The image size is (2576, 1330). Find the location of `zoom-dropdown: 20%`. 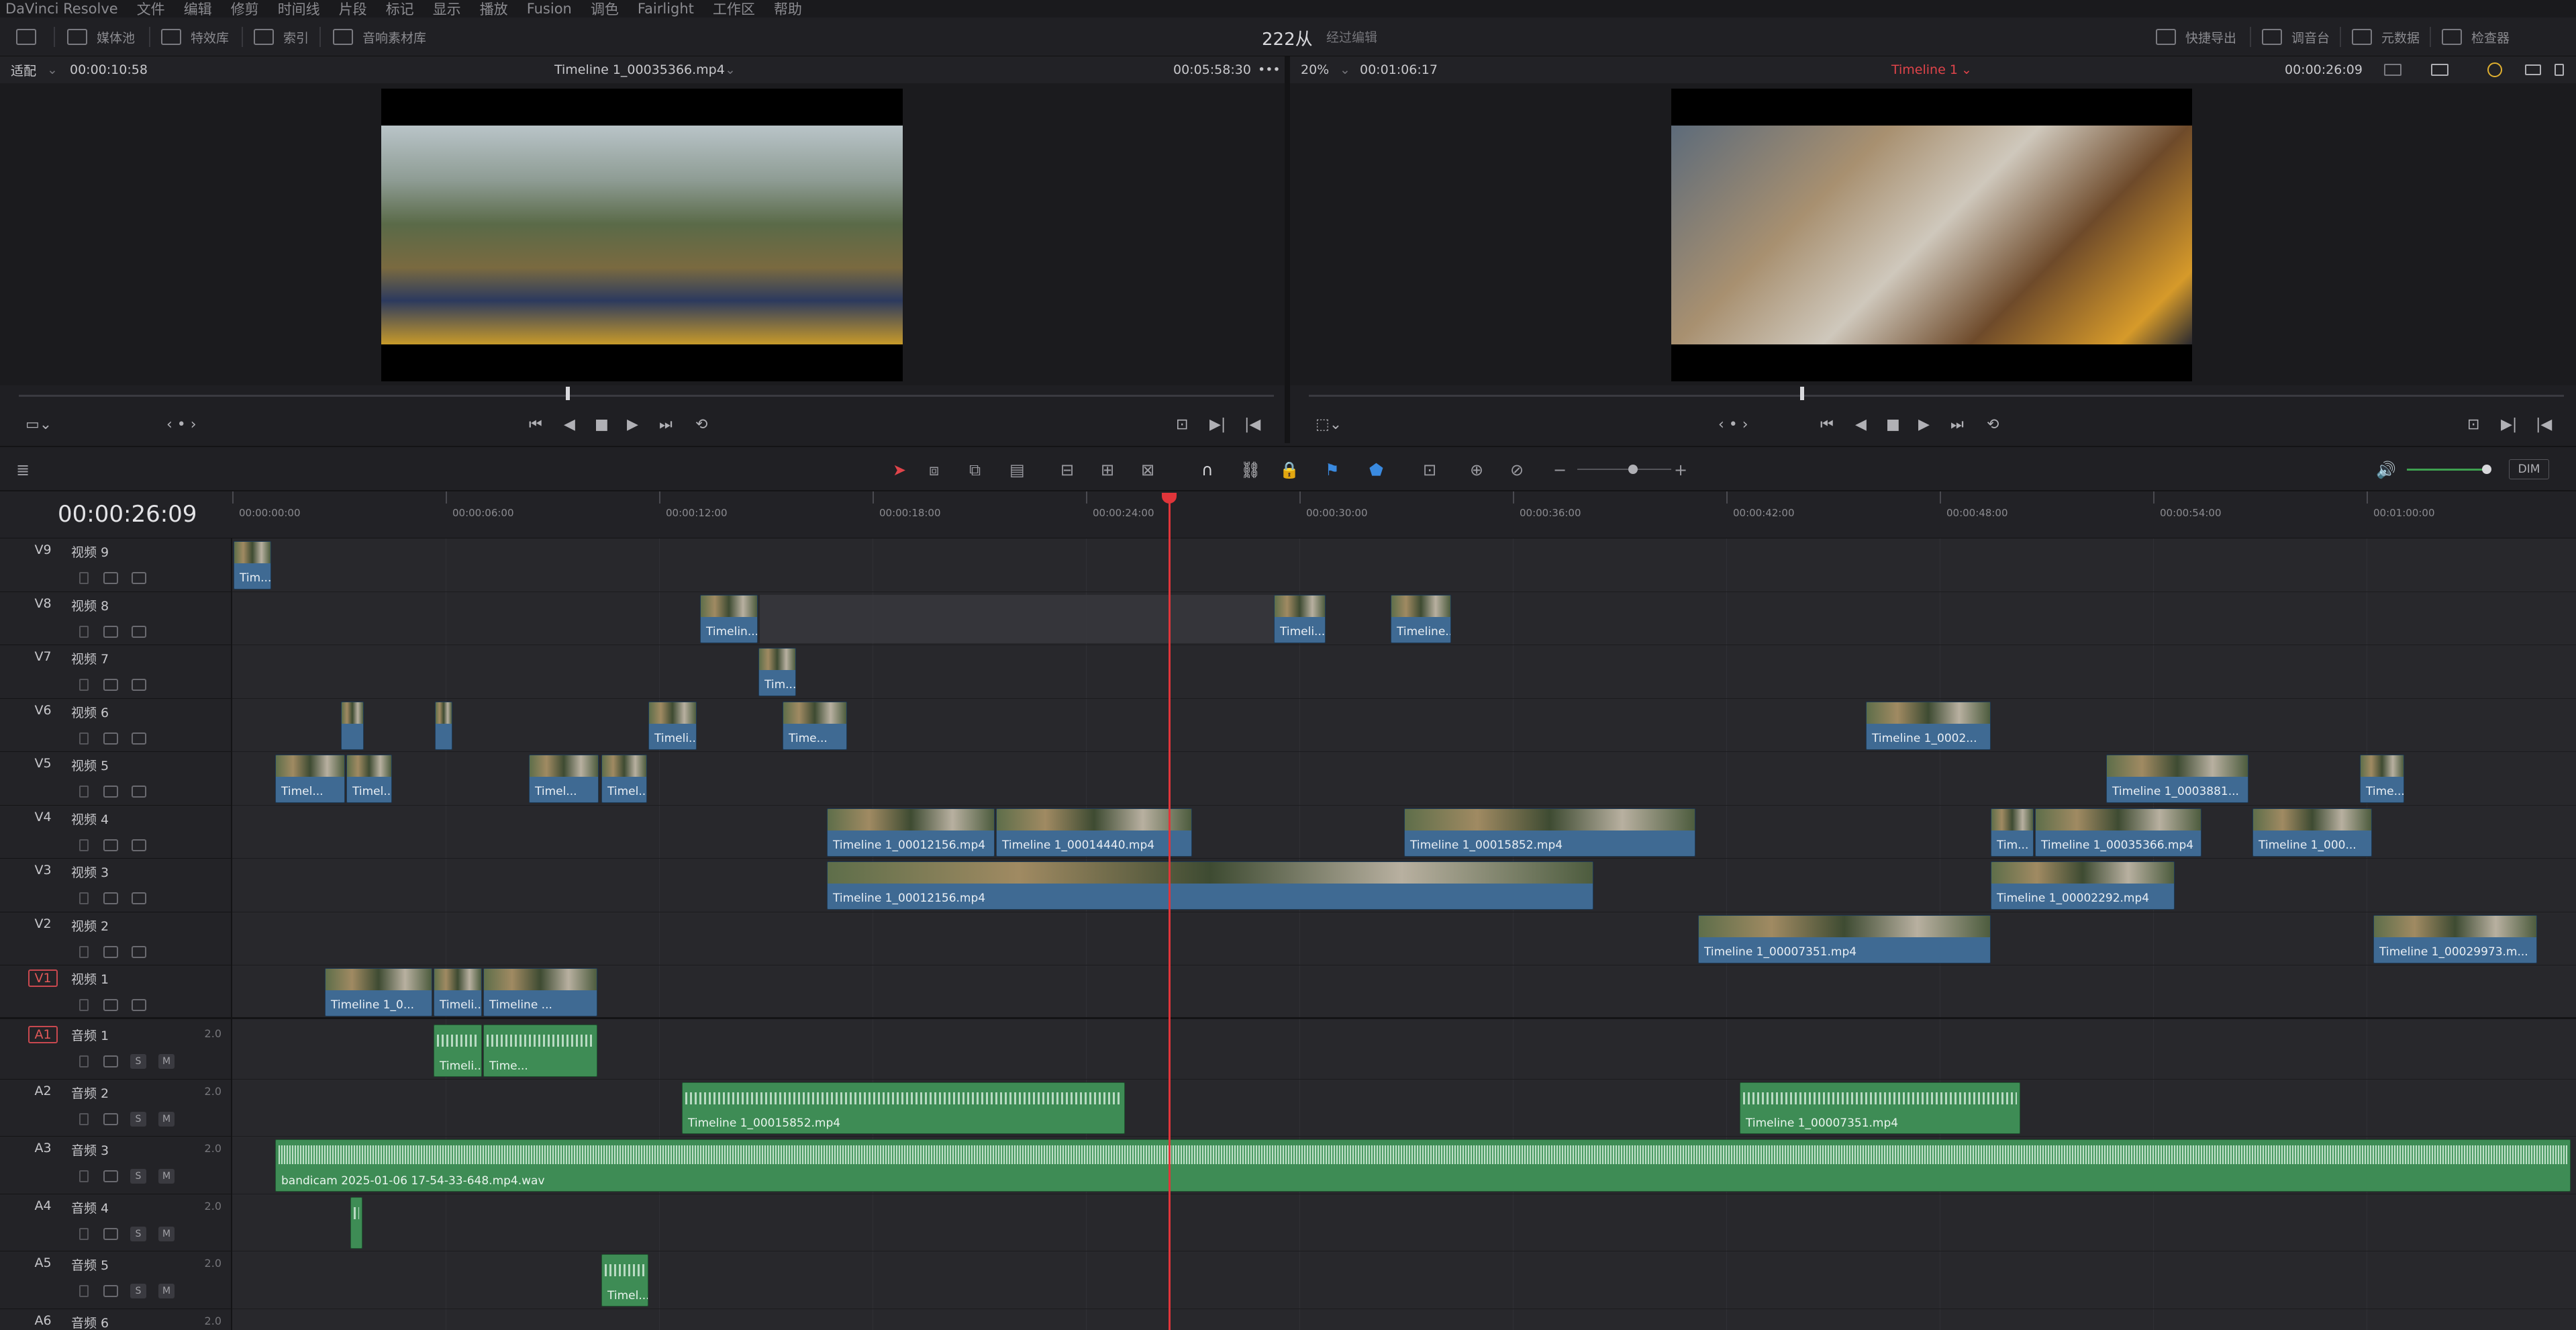

zoom-dropdown: 20% is located at coordinates (1315, 69).